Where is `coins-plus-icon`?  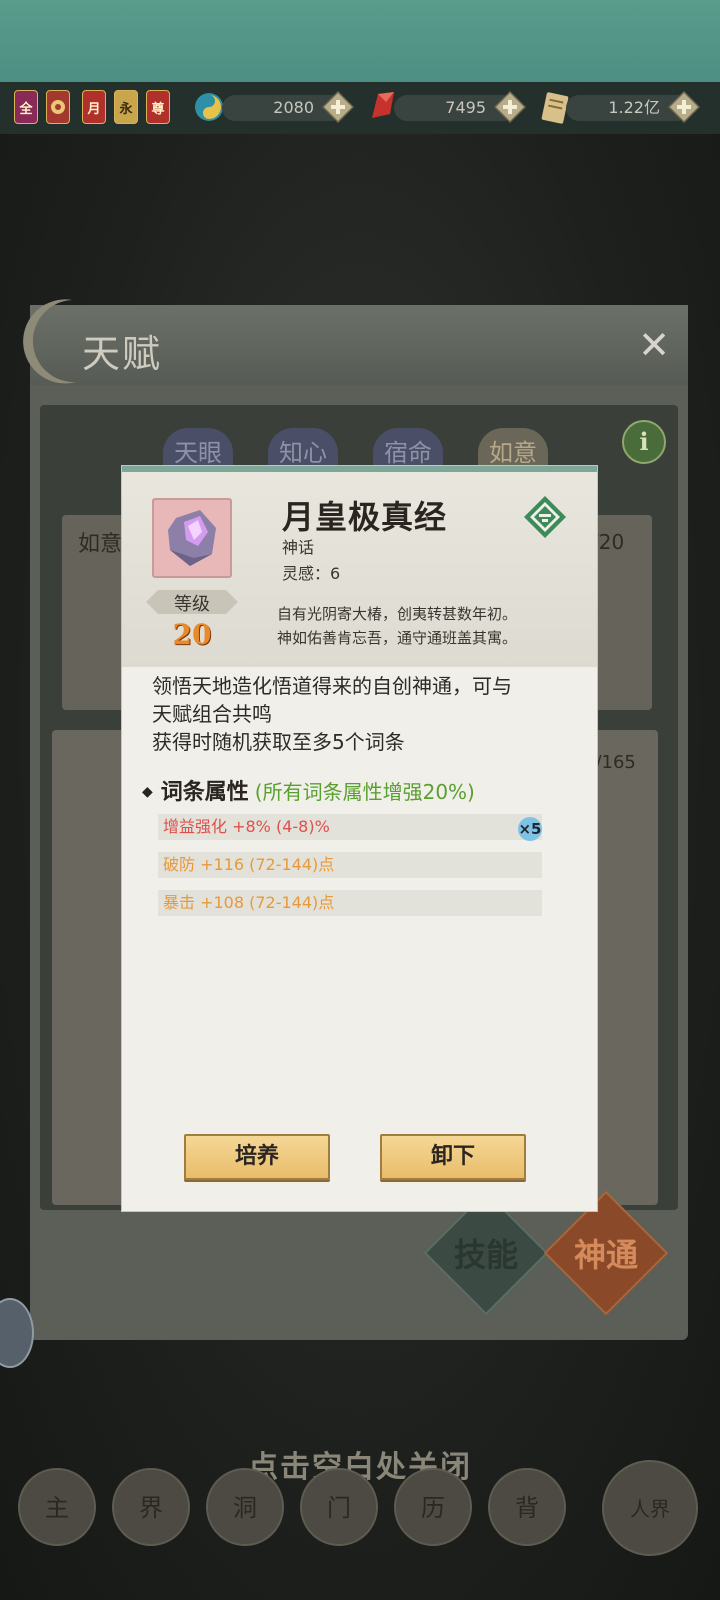
coins-plus-icon is located at coordinates (684, 107).